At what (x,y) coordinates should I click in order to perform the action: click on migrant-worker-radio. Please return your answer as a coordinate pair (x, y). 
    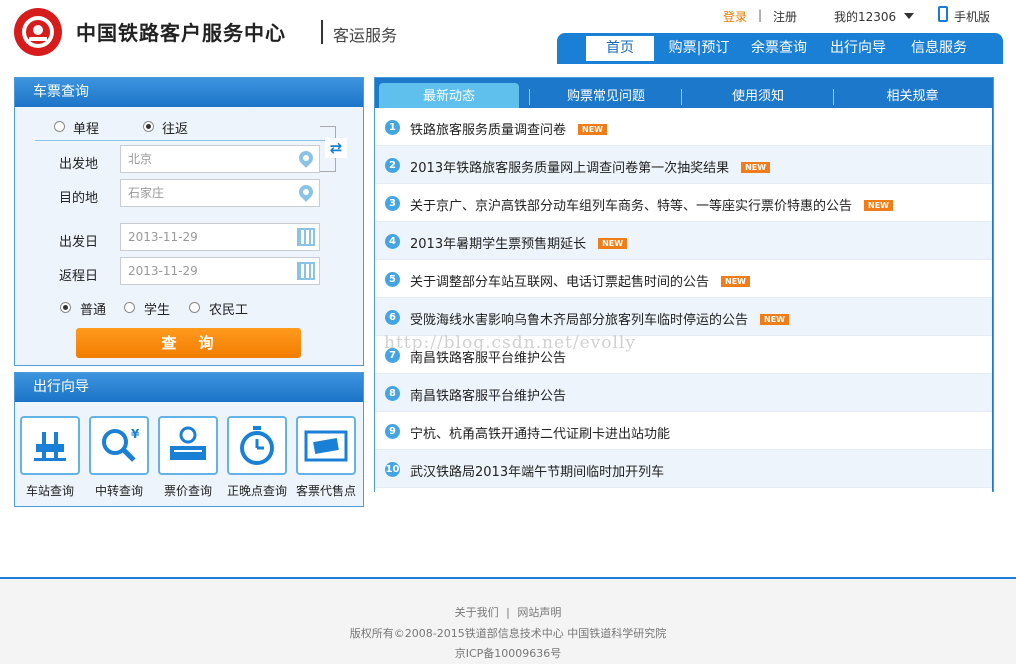
    Looking at the image, I should click on (194, 307).